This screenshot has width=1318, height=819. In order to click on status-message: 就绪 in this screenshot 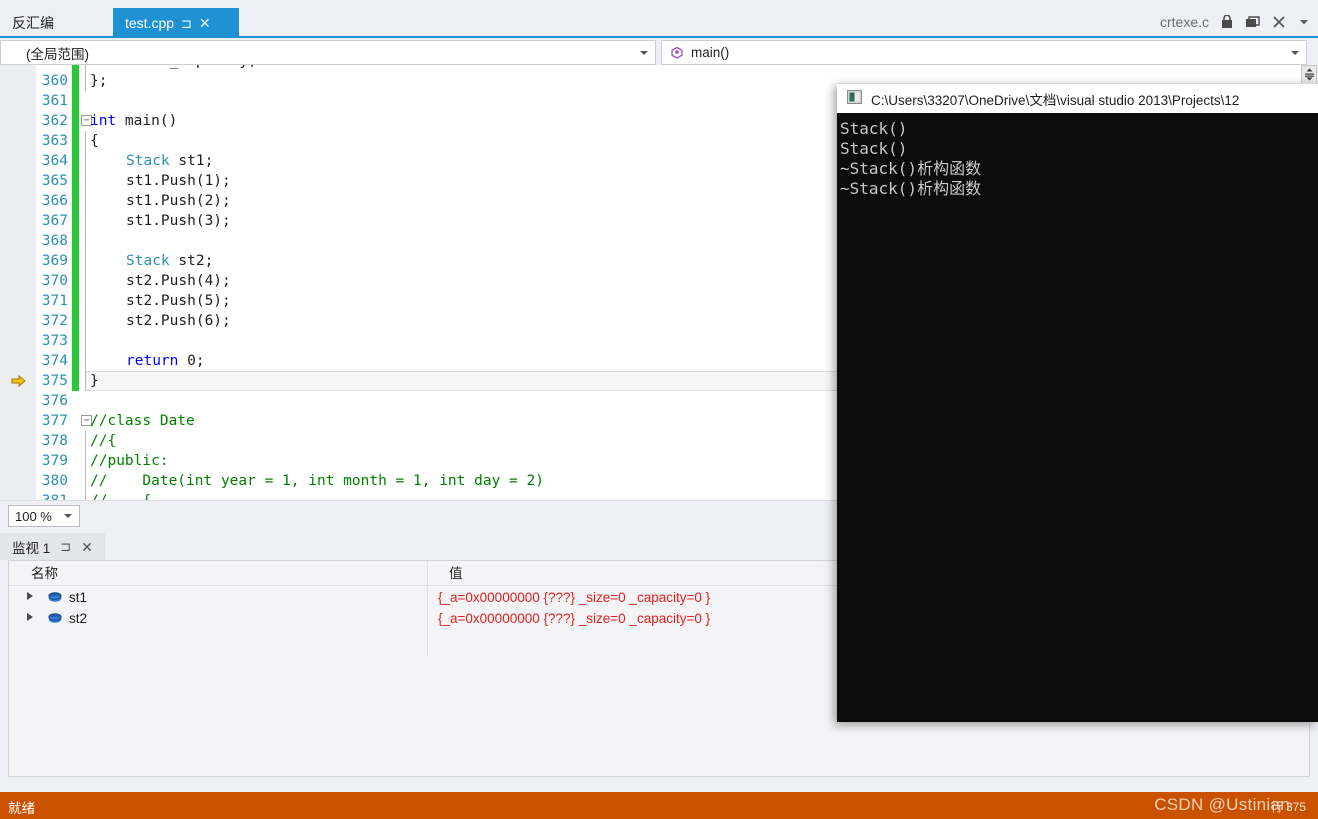, I will do `click(21, 808)`.